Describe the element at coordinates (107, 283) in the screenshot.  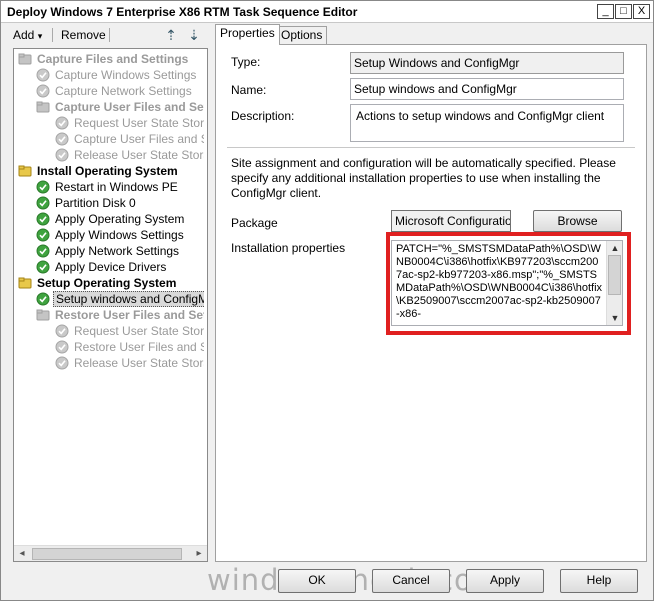
I see `tree-item-label: Setup Operating System` at that location.